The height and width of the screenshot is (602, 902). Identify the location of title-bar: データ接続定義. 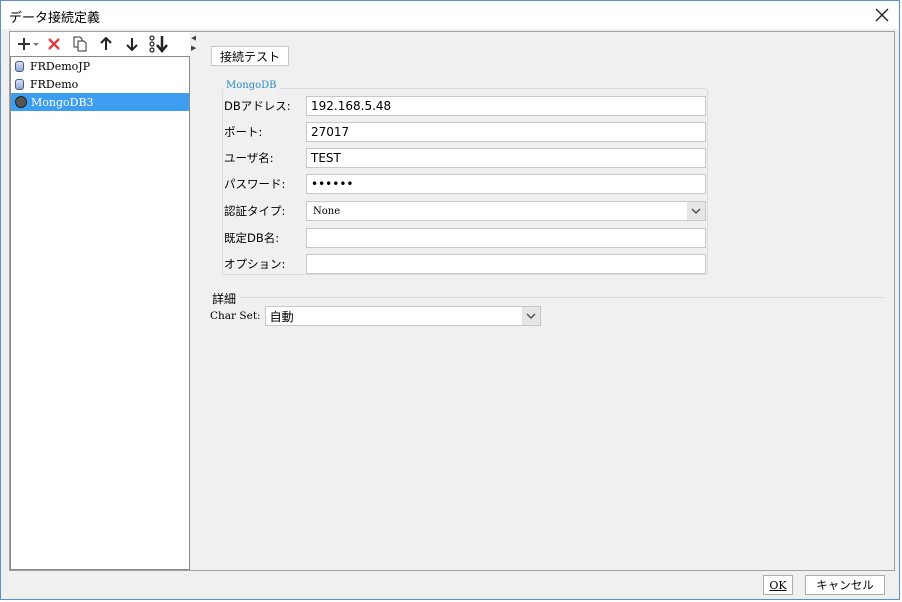
(450, 15).